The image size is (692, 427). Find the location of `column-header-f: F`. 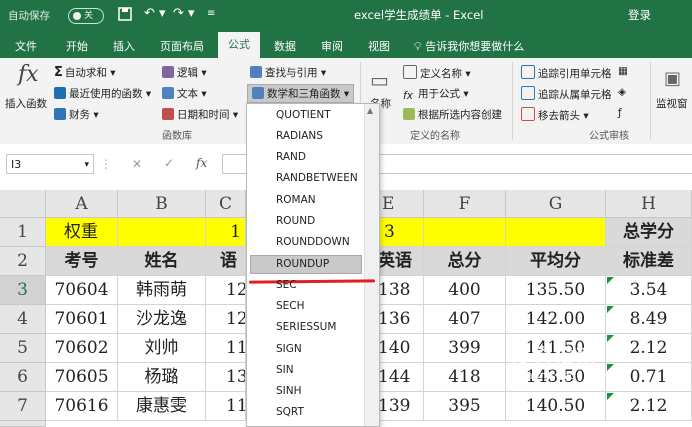

column-header-f: F is located at coordinates (465, 204).